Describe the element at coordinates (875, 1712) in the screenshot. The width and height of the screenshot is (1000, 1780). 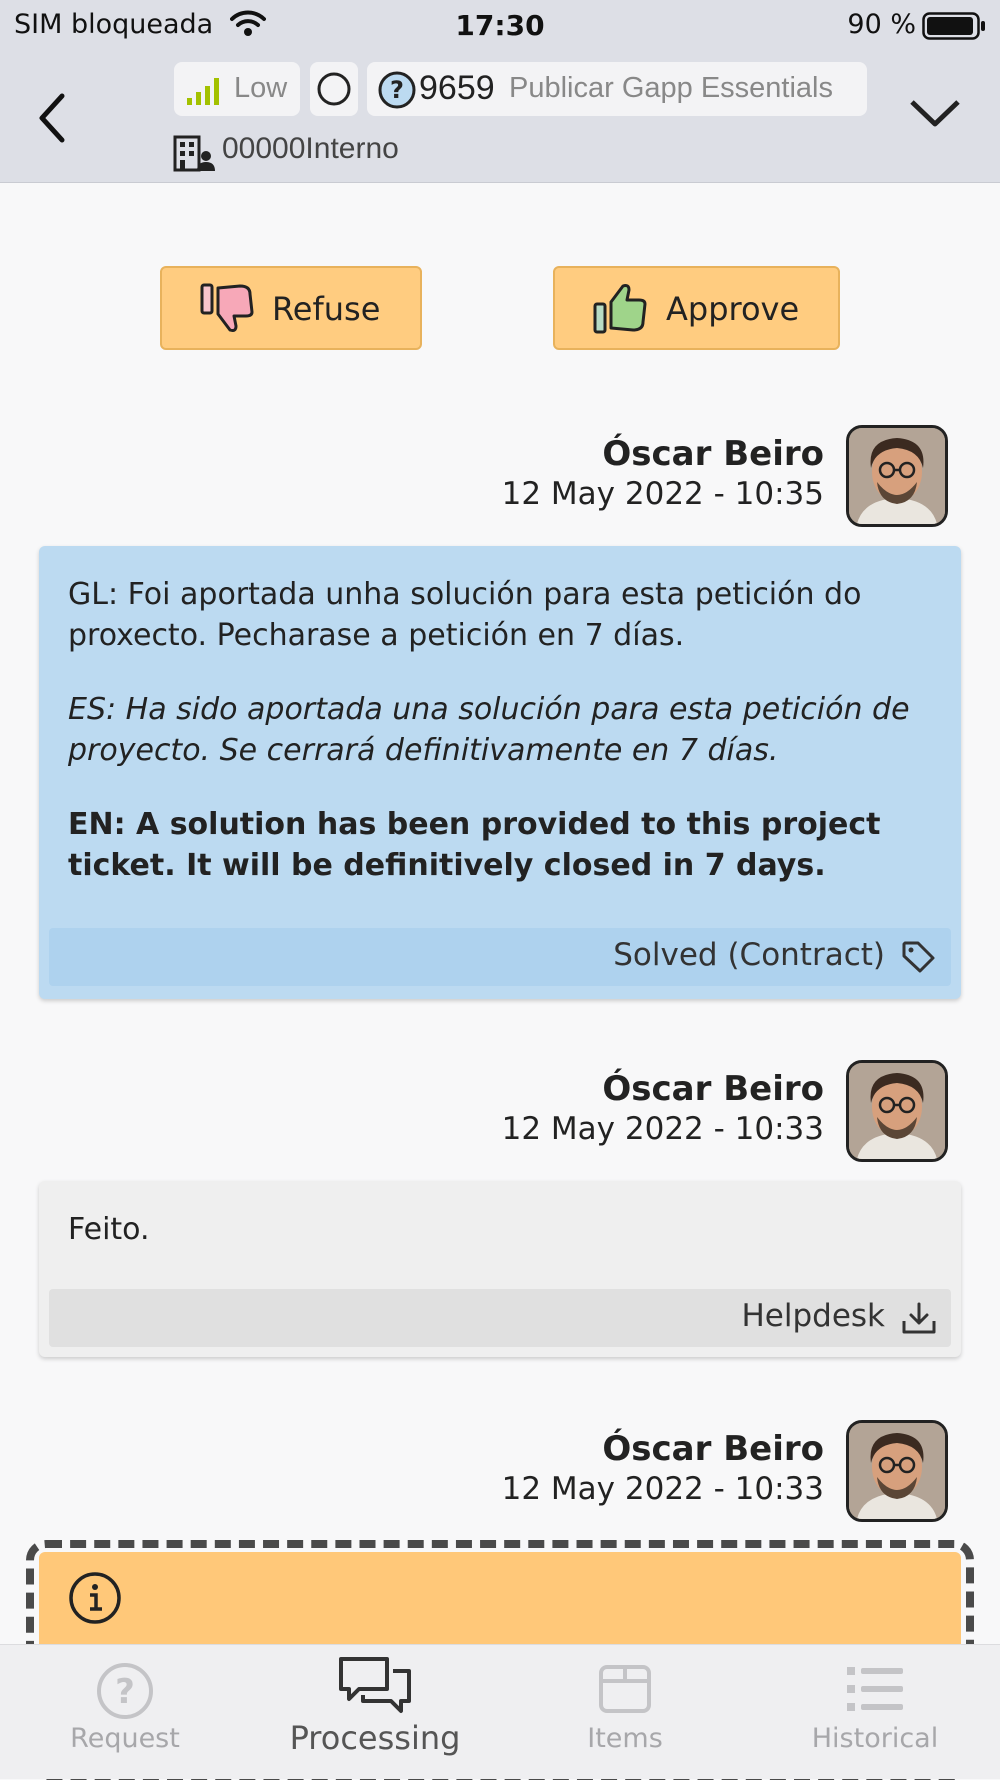
I see `tab-historical: Historical` at that location.